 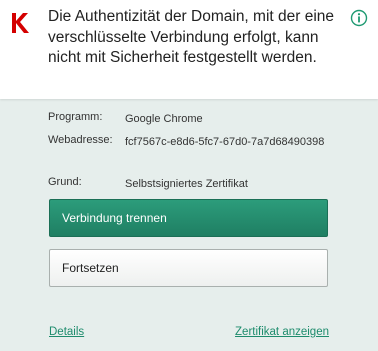 I want to click on program-row: Programm: Google Chrome, so click(x=198, y=119).